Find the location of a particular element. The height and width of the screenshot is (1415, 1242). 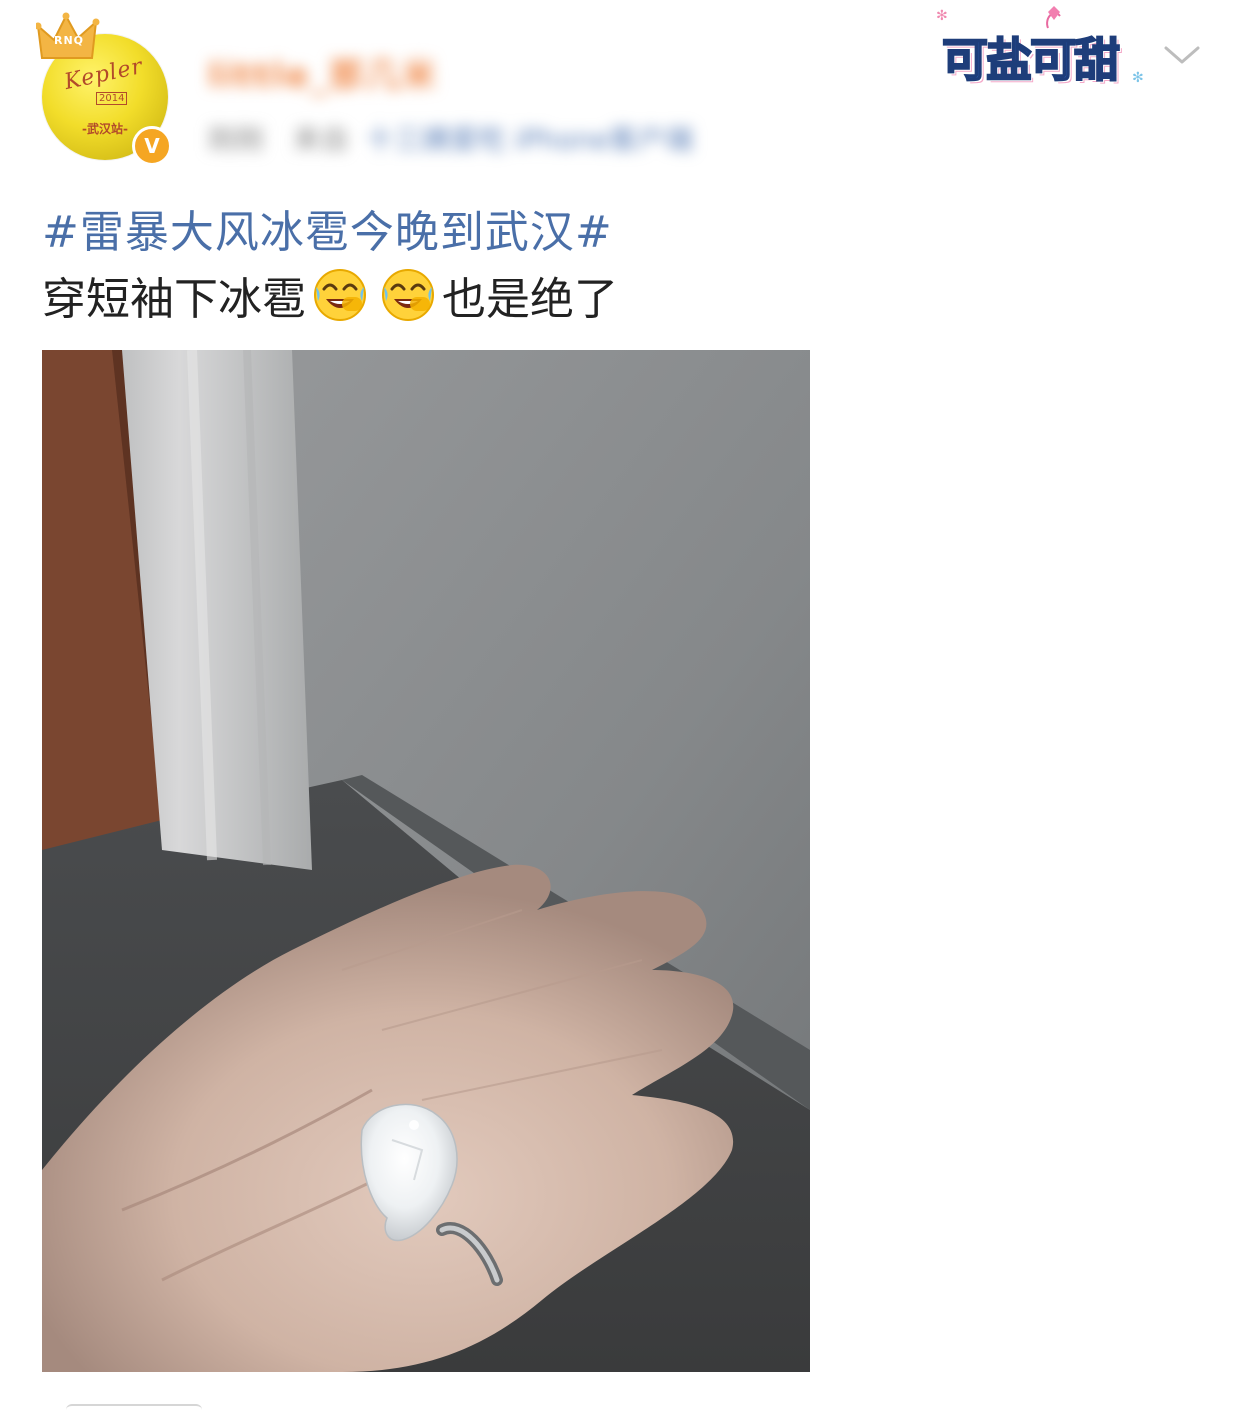

post-hashtag: #雷暴大风冰雹今晚到武汉# is located at coordinates (327, 228).